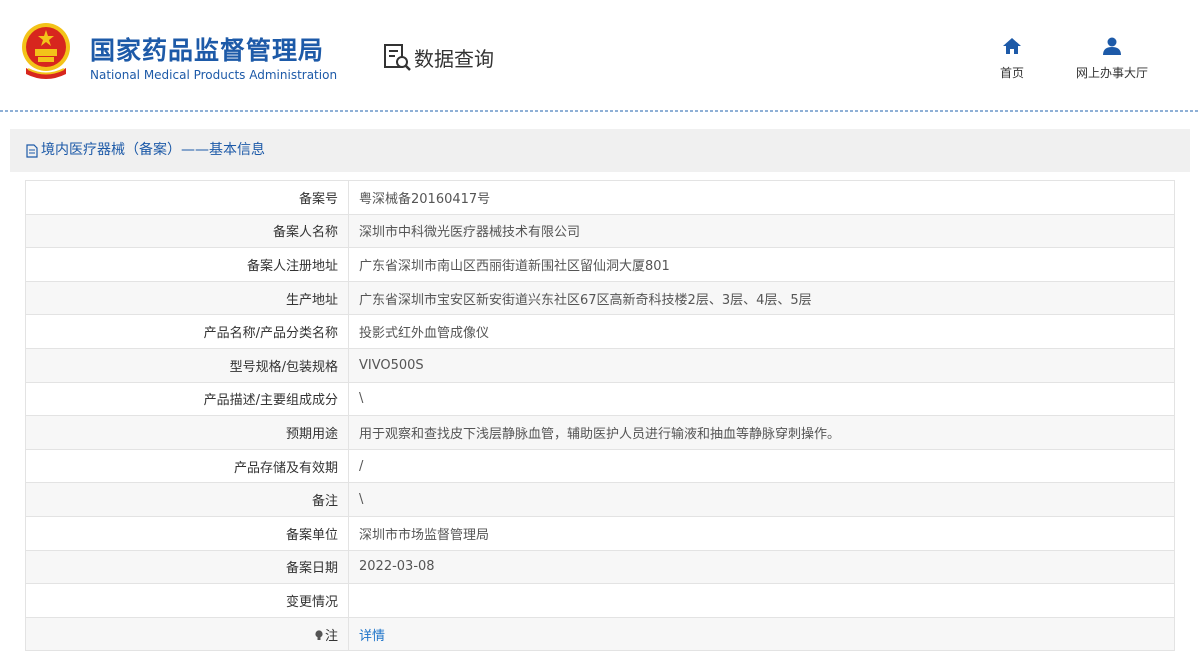 This screenshot has height=666, width=1200. I want to click on nav-home-label: 首页, so click(1011, 73).